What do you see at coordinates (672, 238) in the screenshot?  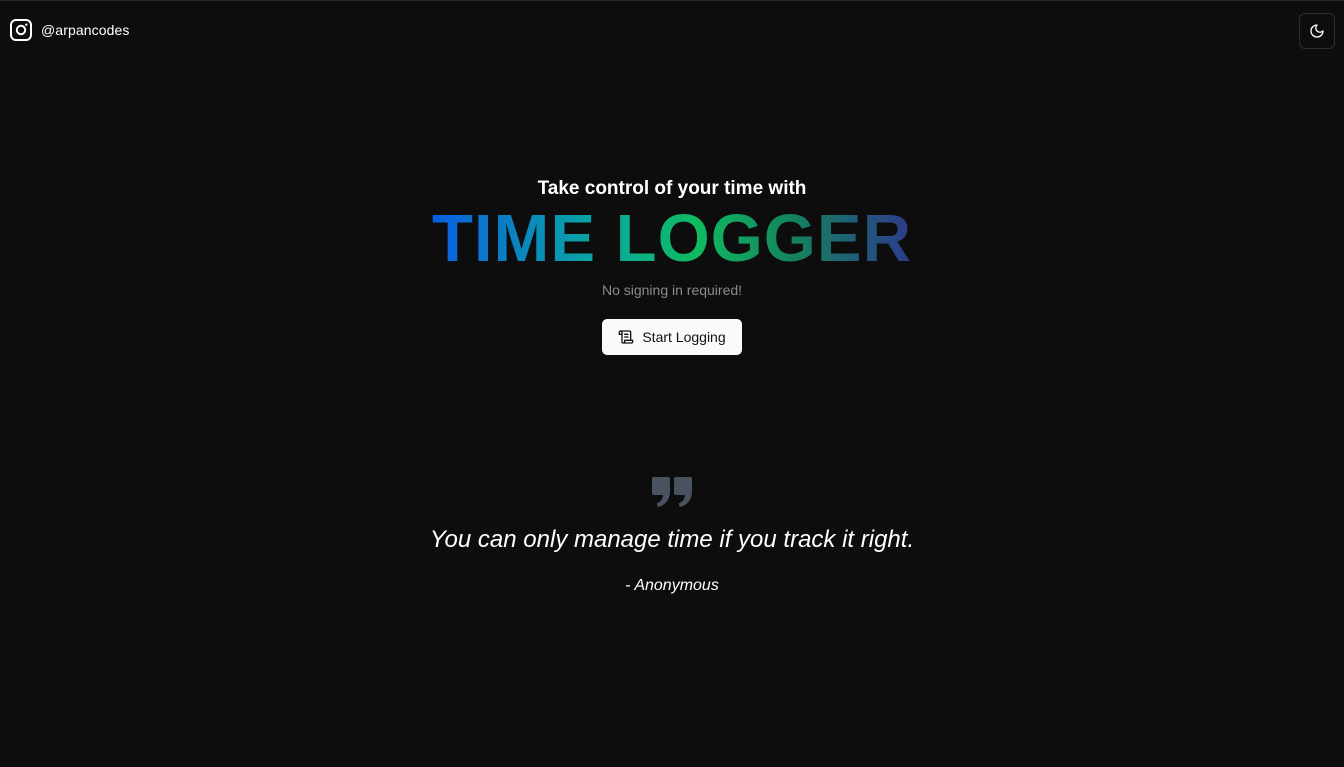 I see `app-title: TIME LOGGER` at bounding box center [672, 238].